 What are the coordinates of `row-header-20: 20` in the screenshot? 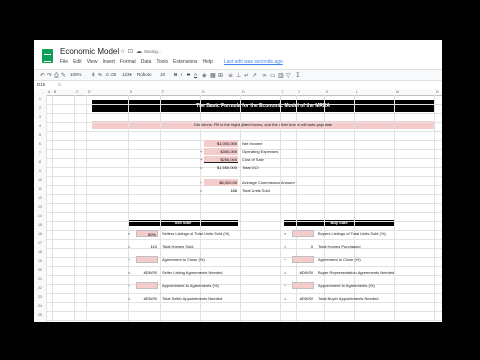 It's located at (40, 270).